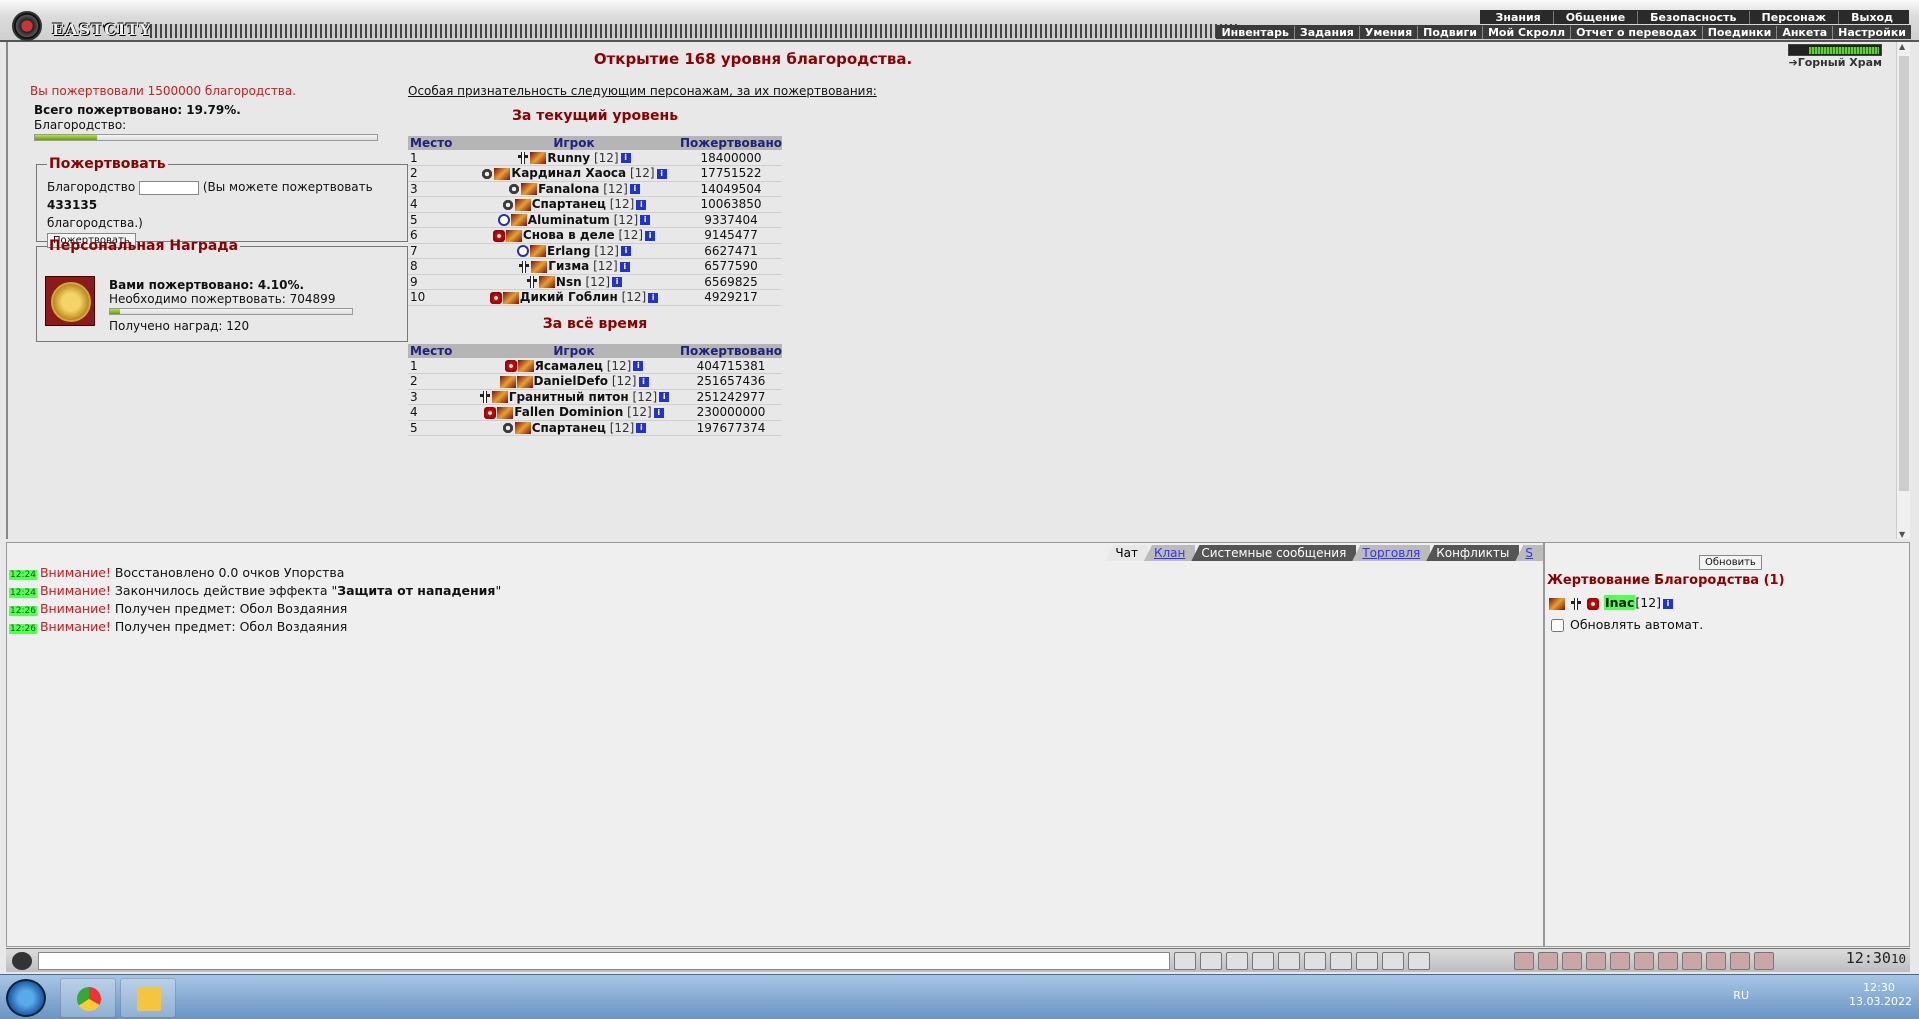  I want to click on donate-amount-input, so click(169, 187).